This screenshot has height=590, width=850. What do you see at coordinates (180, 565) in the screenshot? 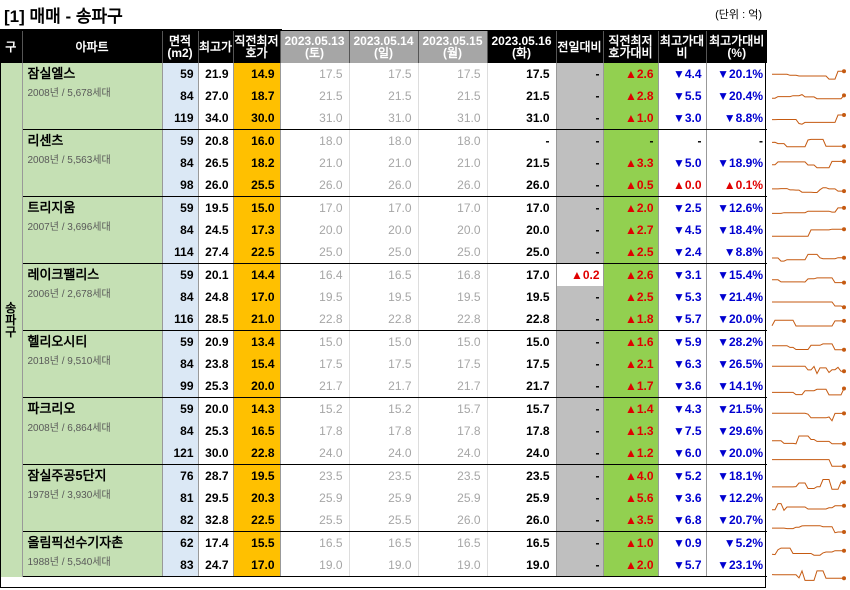
I see `area-cell: 83` at bounding box center [180, 565].